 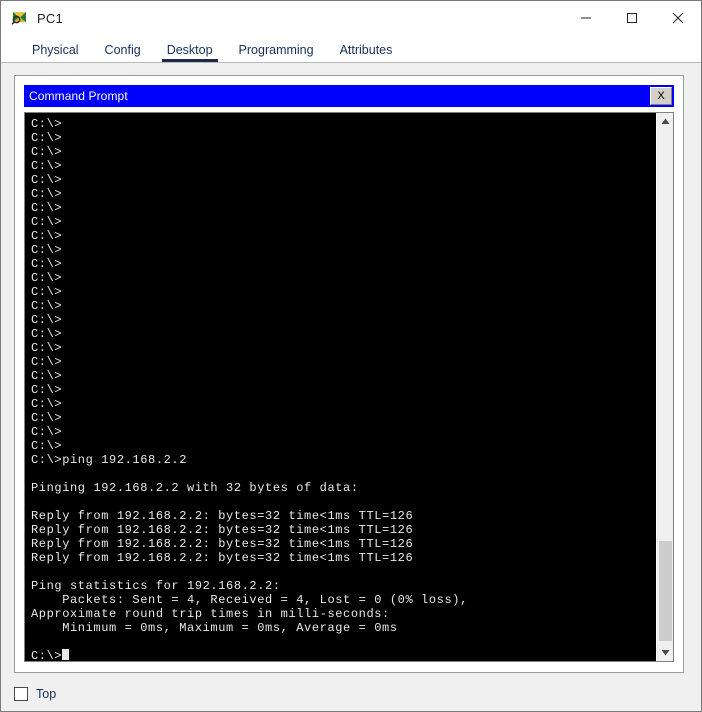 What do you see at coordinates (351, 18) in the screenshot?
I see `window-titlebar: PC1` at bounding box center [351, 18].